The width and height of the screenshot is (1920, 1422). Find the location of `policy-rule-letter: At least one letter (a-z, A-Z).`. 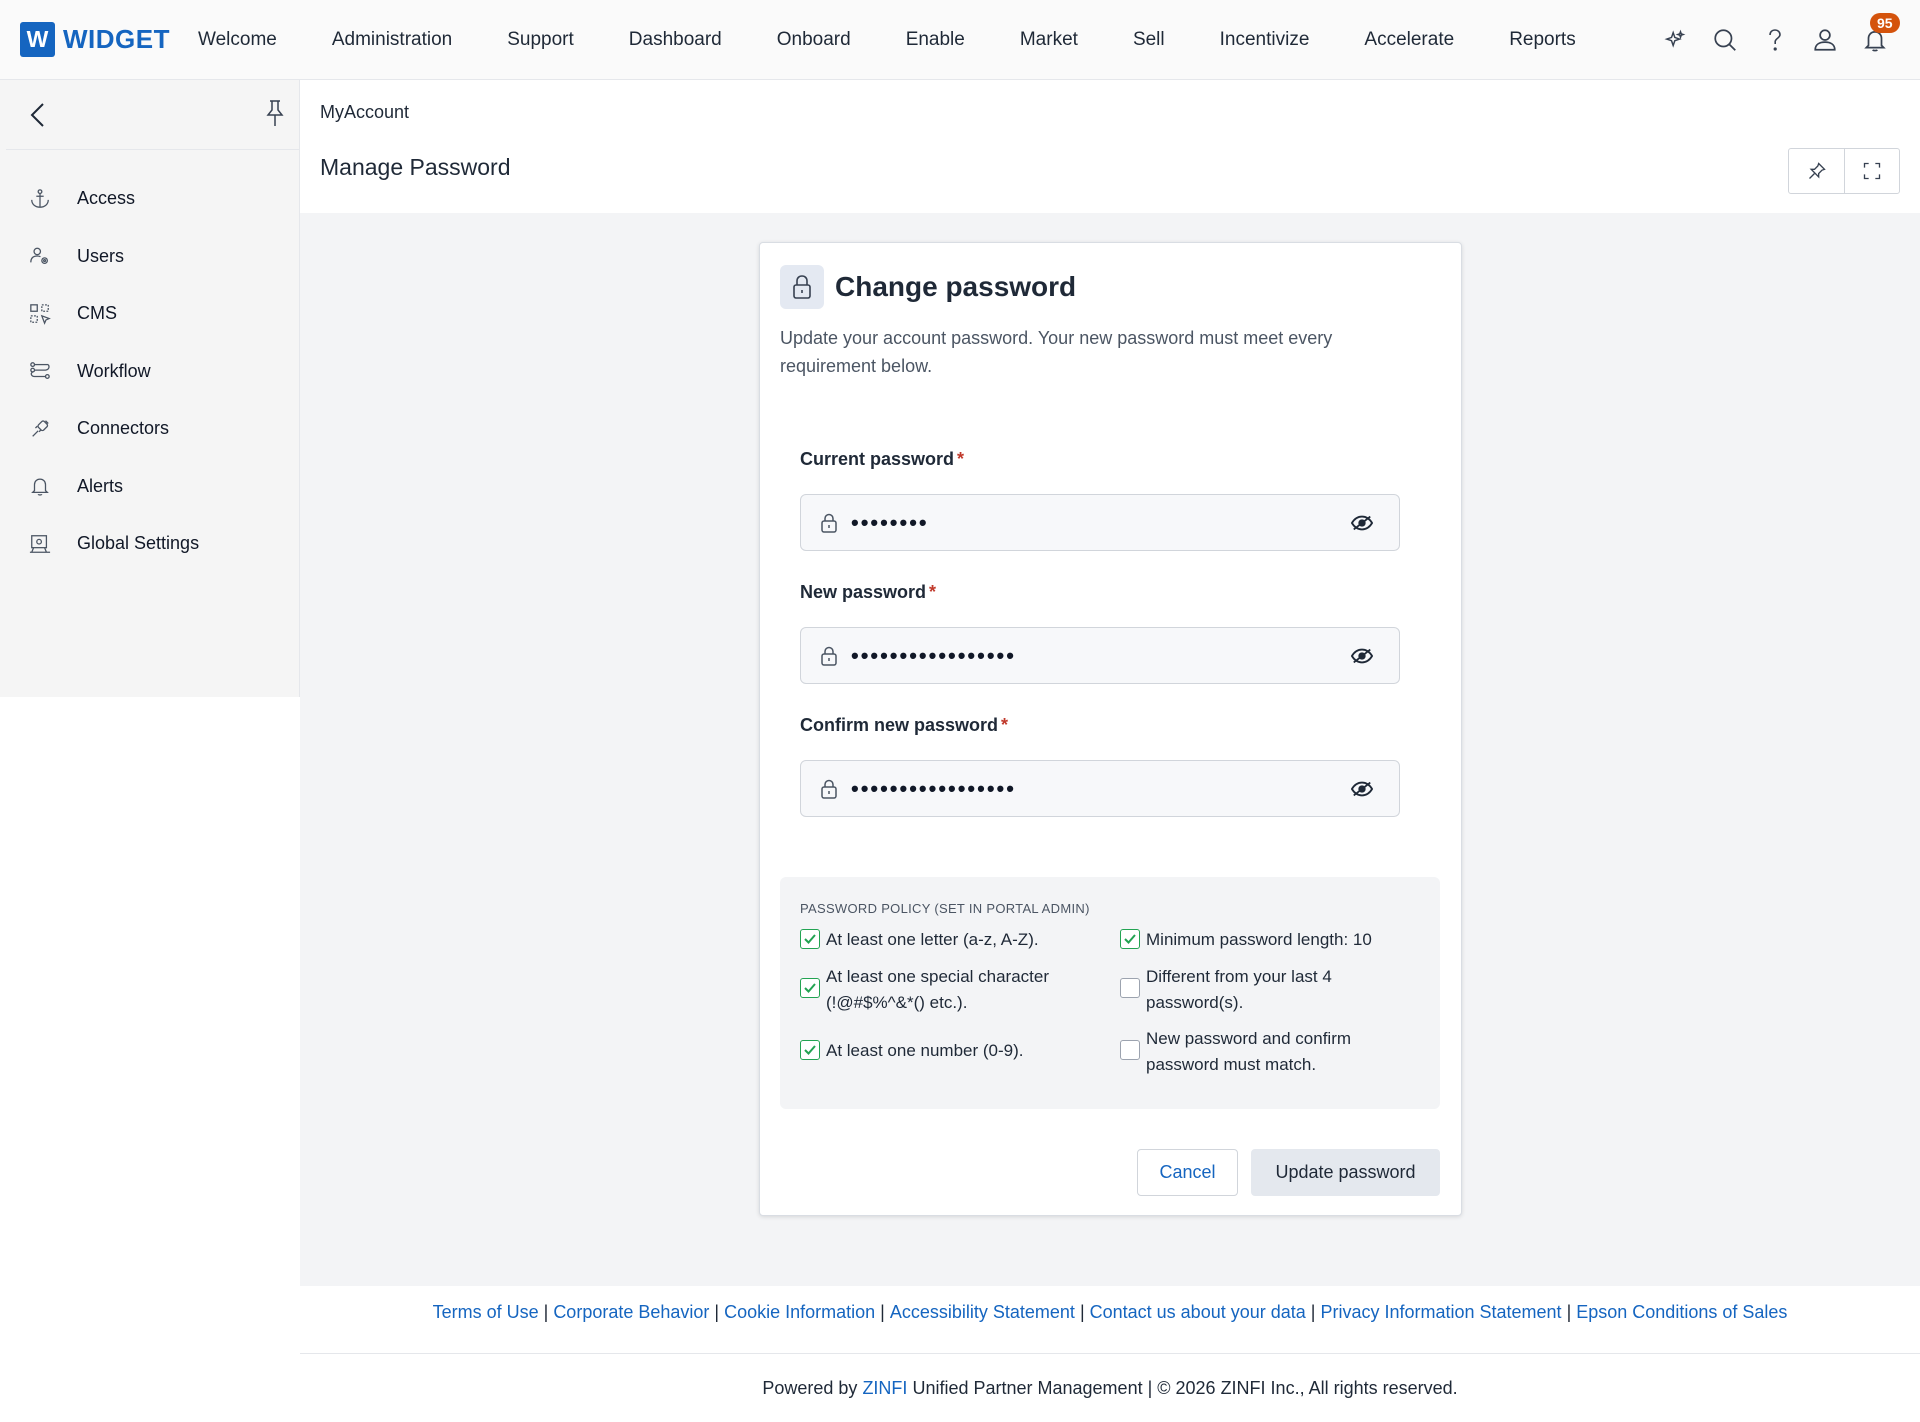

policy-rule-letter: At least one letter (a-z, A-Z). is located at coordinates (950, 940).